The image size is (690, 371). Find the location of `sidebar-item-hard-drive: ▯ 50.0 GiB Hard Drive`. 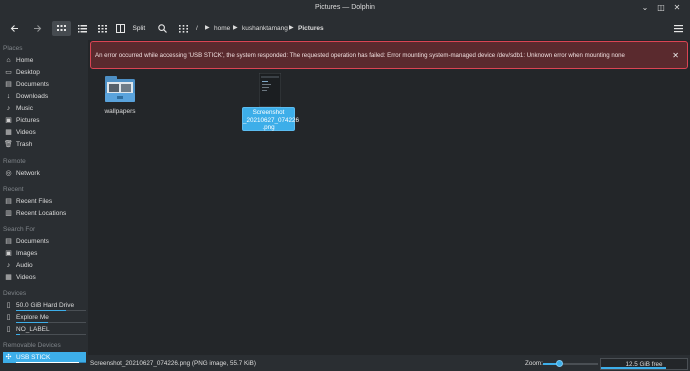

sidebar-item-hard-drive: ▯ 50.0 GiB Hard Drive is located at coordinates (44, 305).